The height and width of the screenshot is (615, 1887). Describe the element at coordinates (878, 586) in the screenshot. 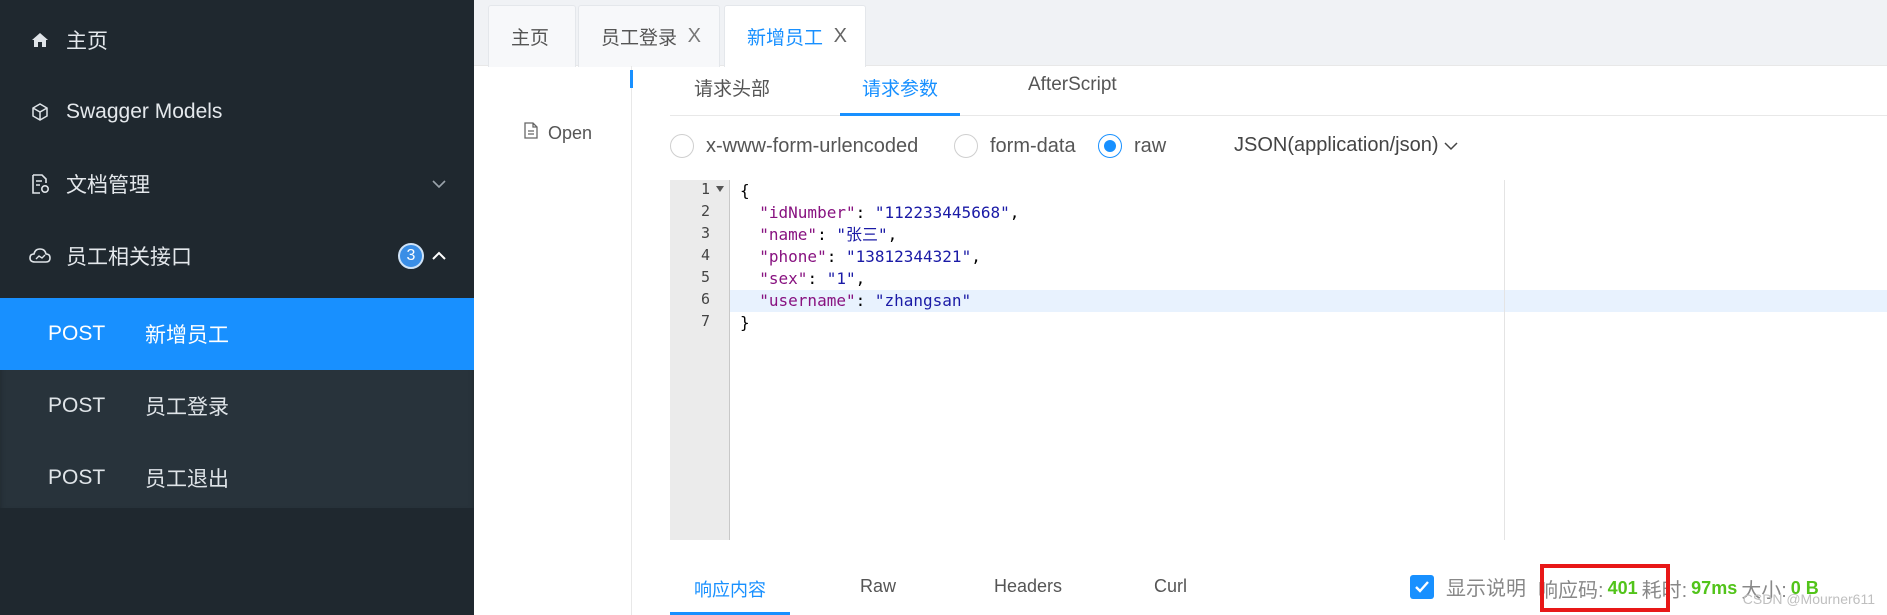

I see `tab-raw: Raw` at that location.